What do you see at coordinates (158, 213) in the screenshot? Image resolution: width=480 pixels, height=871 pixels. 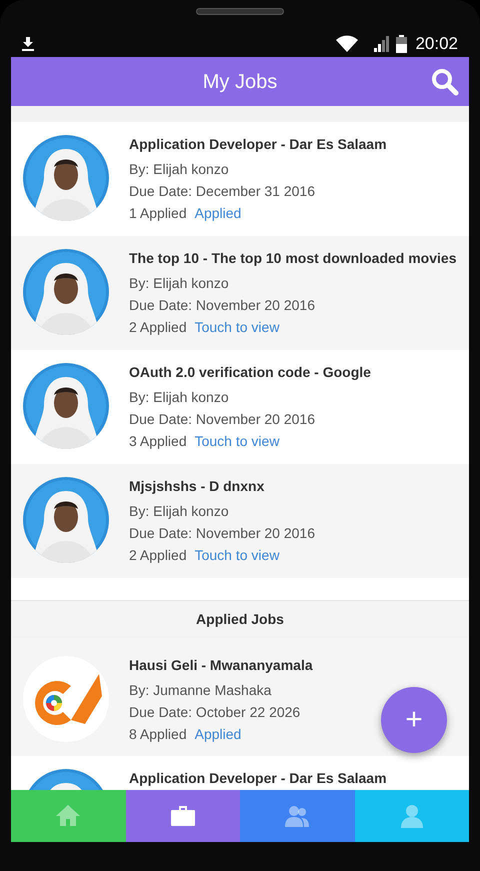 I see `applied-count: 1 Applied` at bounding box center [158, 213].